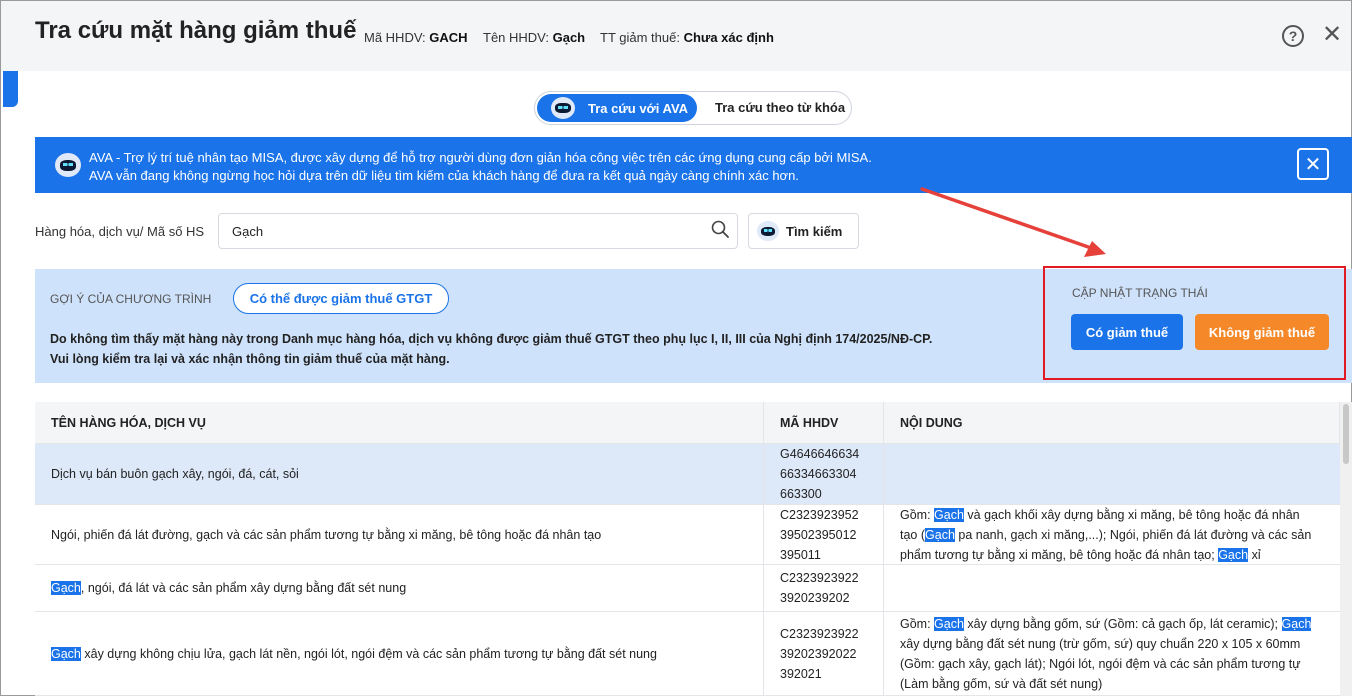 This screenshot has height=696, width=1352. I want to click on code-line: 392021, so click(801, 673).